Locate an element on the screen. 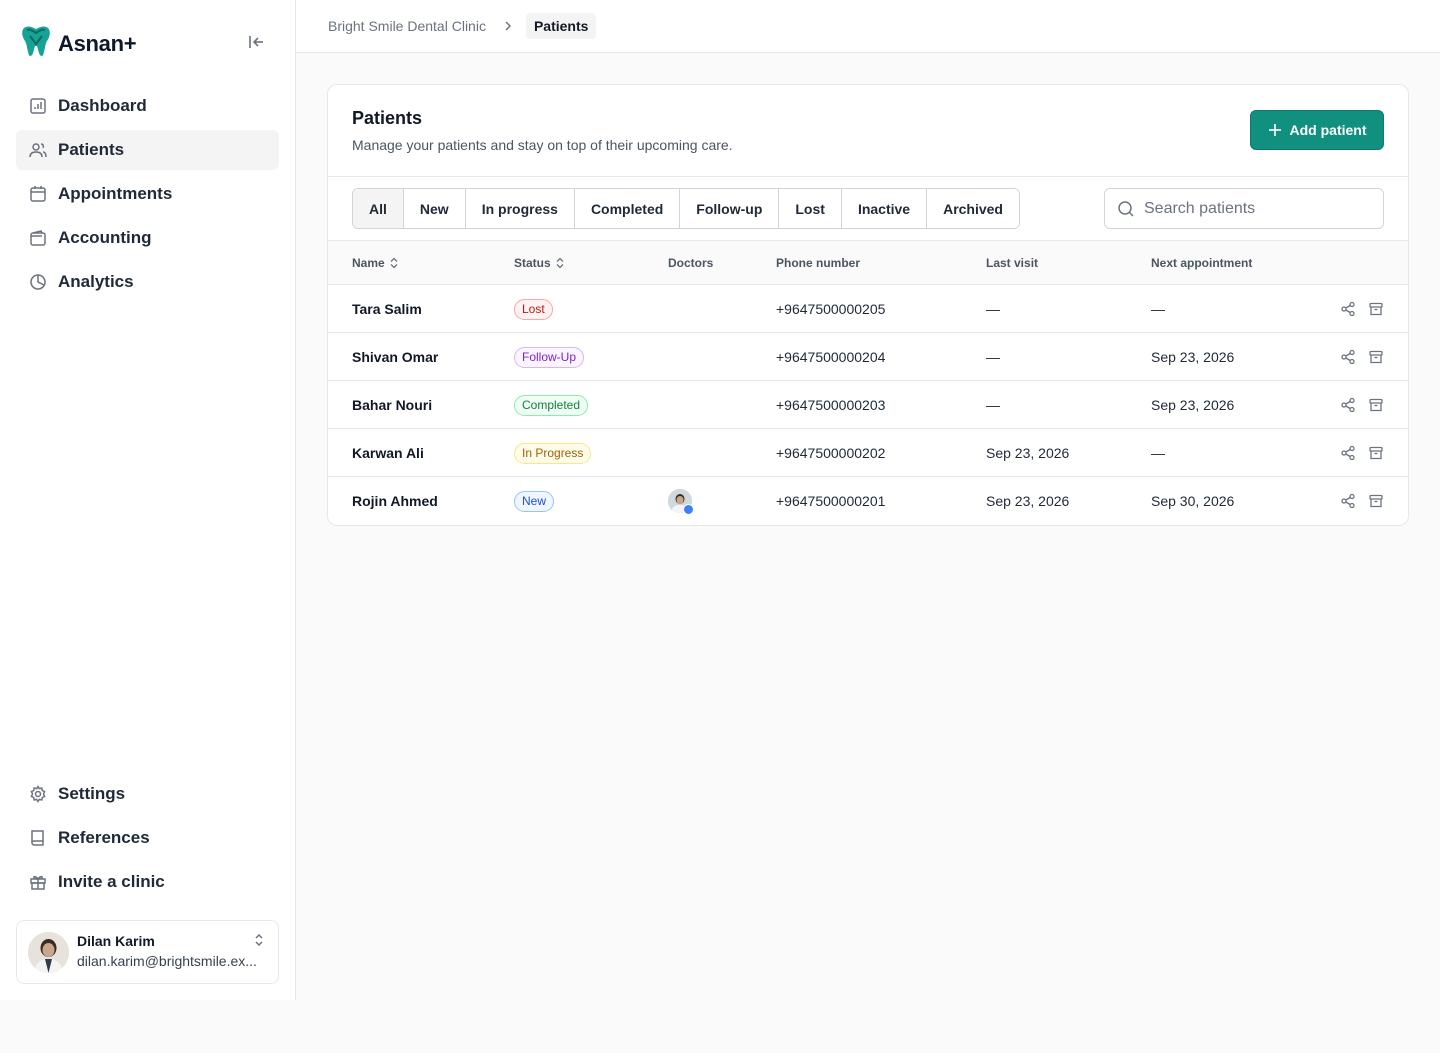 This screenshot has height=1053, width=1440. collapse-sidebar-button is located at coordinates (256, 42).